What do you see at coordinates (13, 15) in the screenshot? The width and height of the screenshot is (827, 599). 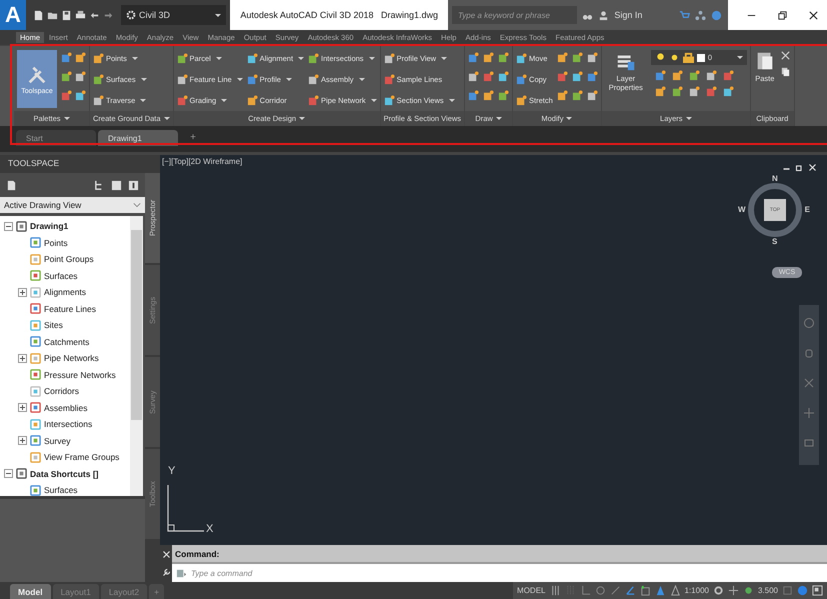 I see `application-menu-button: A` at bounding box center [13, 15].